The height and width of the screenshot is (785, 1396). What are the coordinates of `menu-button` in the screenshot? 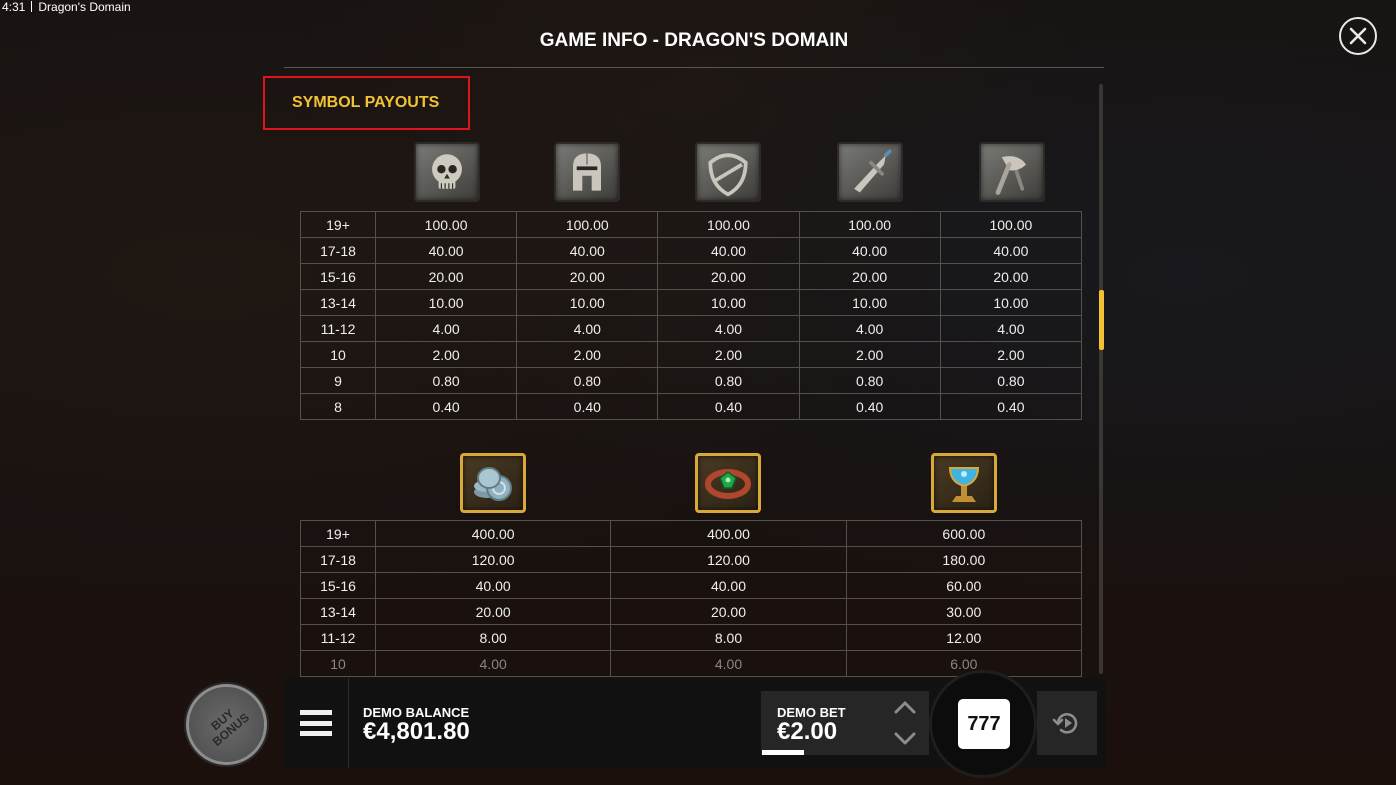 It's located at (316, 723).